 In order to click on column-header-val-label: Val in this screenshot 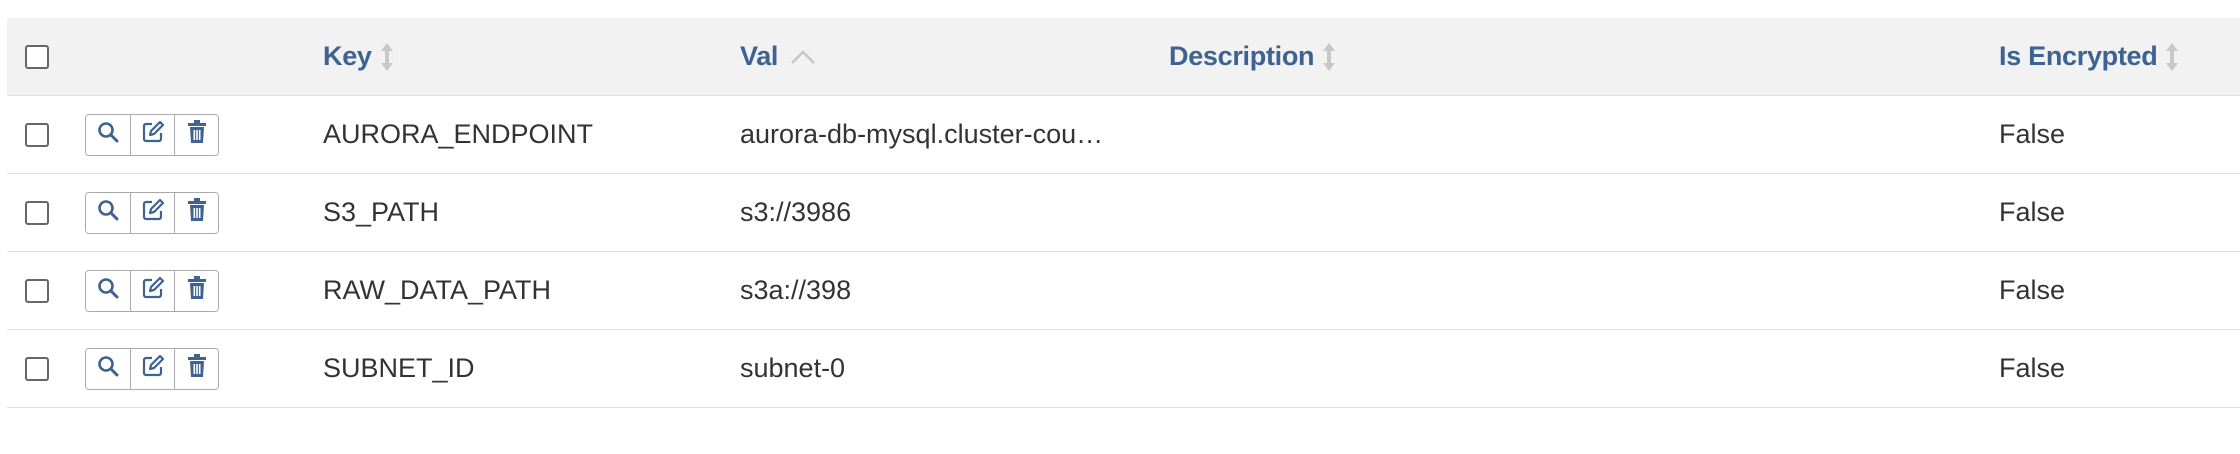, I will do `click(759, 56)`.